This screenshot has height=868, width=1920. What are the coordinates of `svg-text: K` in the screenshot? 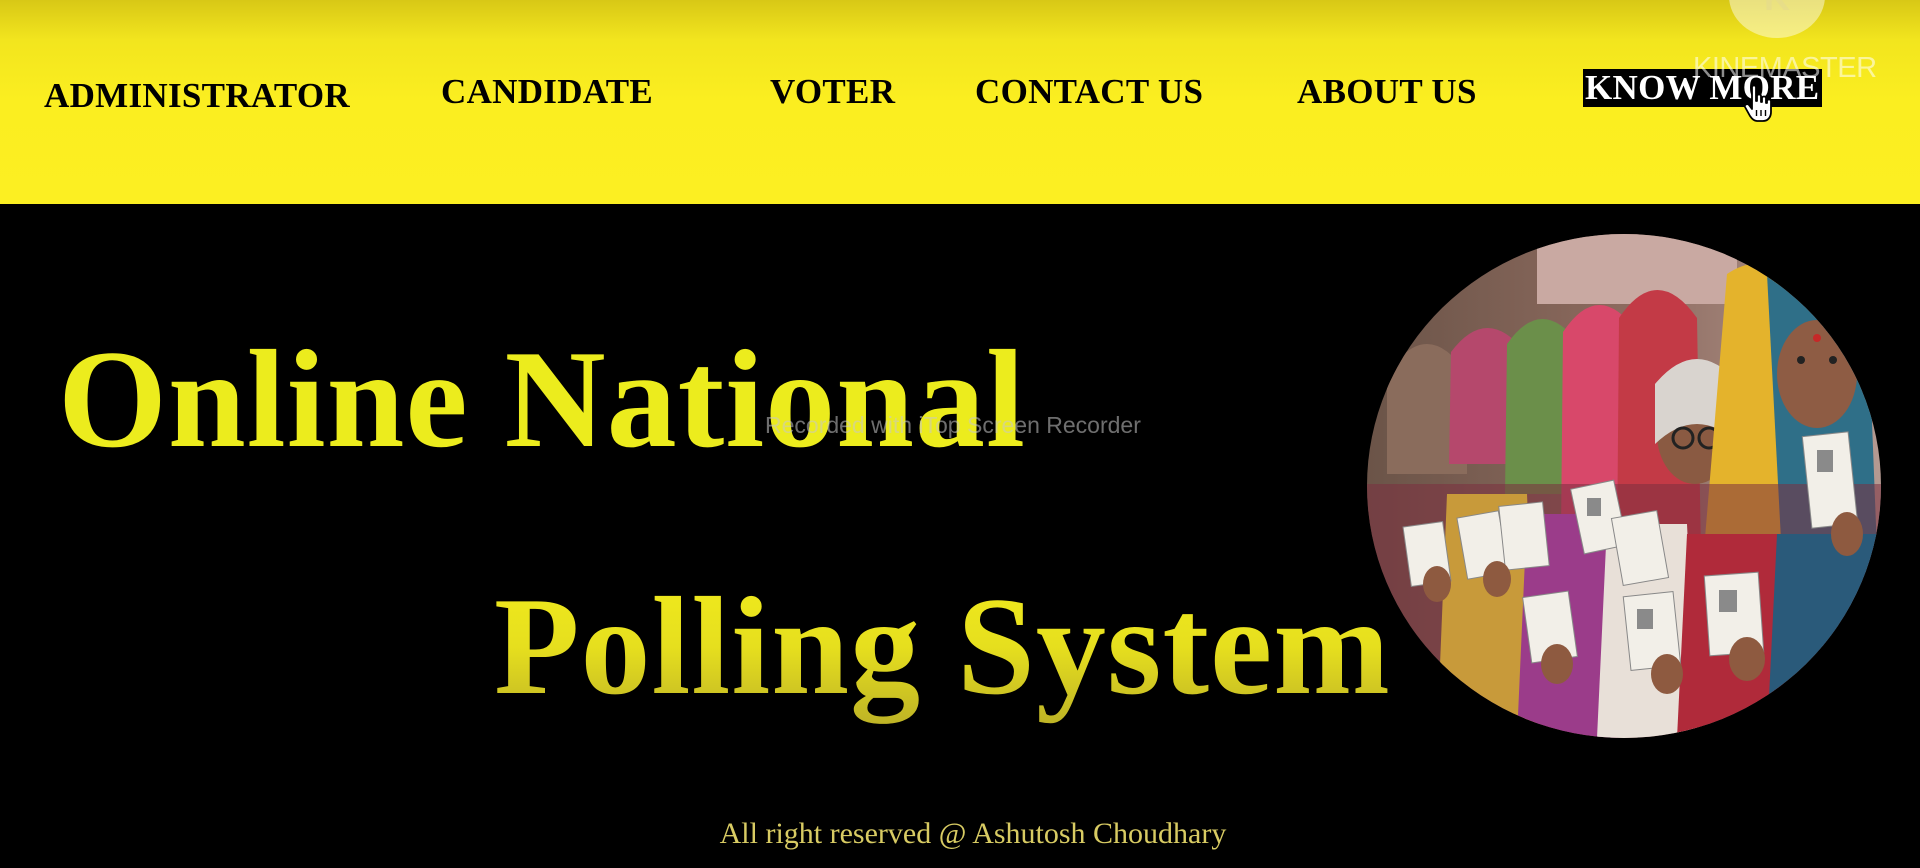 It's located at (1777, 9).